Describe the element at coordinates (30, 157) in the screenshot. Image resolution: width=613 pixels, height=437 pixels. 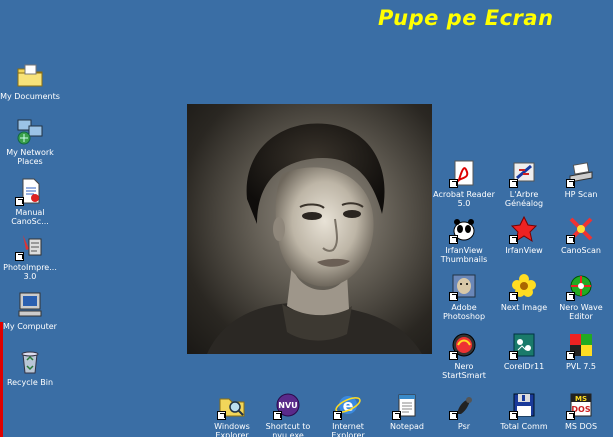
I see `icon-label: My Network Places` at that location.